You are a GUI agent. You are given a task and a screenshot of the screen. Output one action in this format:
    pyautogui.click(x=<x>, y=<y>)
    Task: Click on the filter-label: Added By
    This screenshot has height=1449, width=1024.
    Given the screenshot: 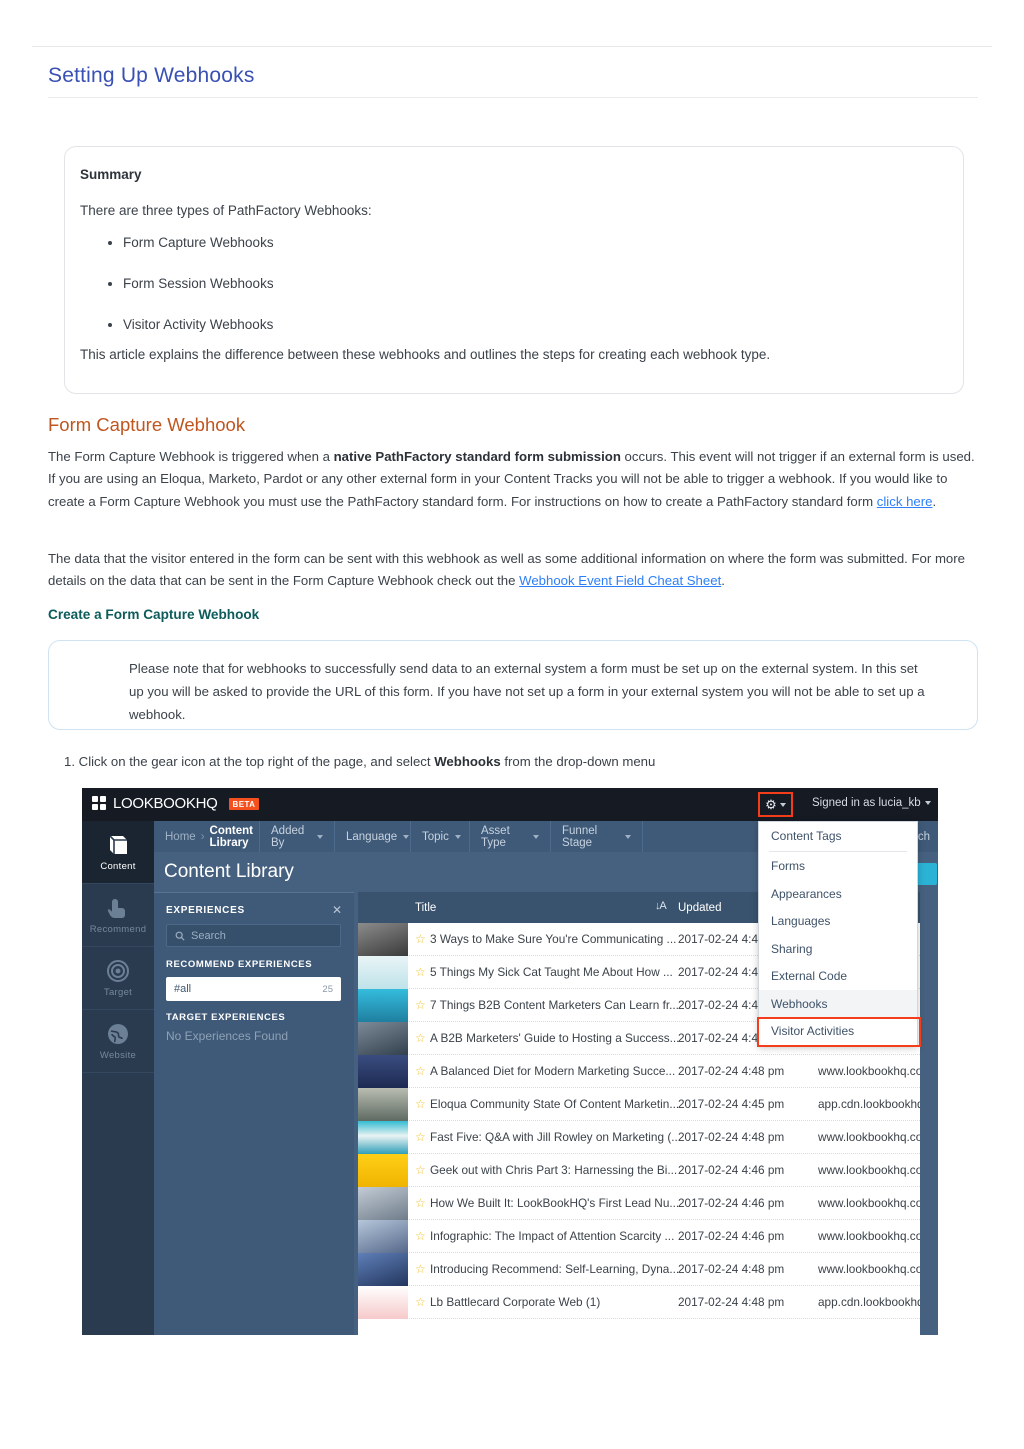 What is the action you would take?
    pyautogui.click(x=288, y=836)
    